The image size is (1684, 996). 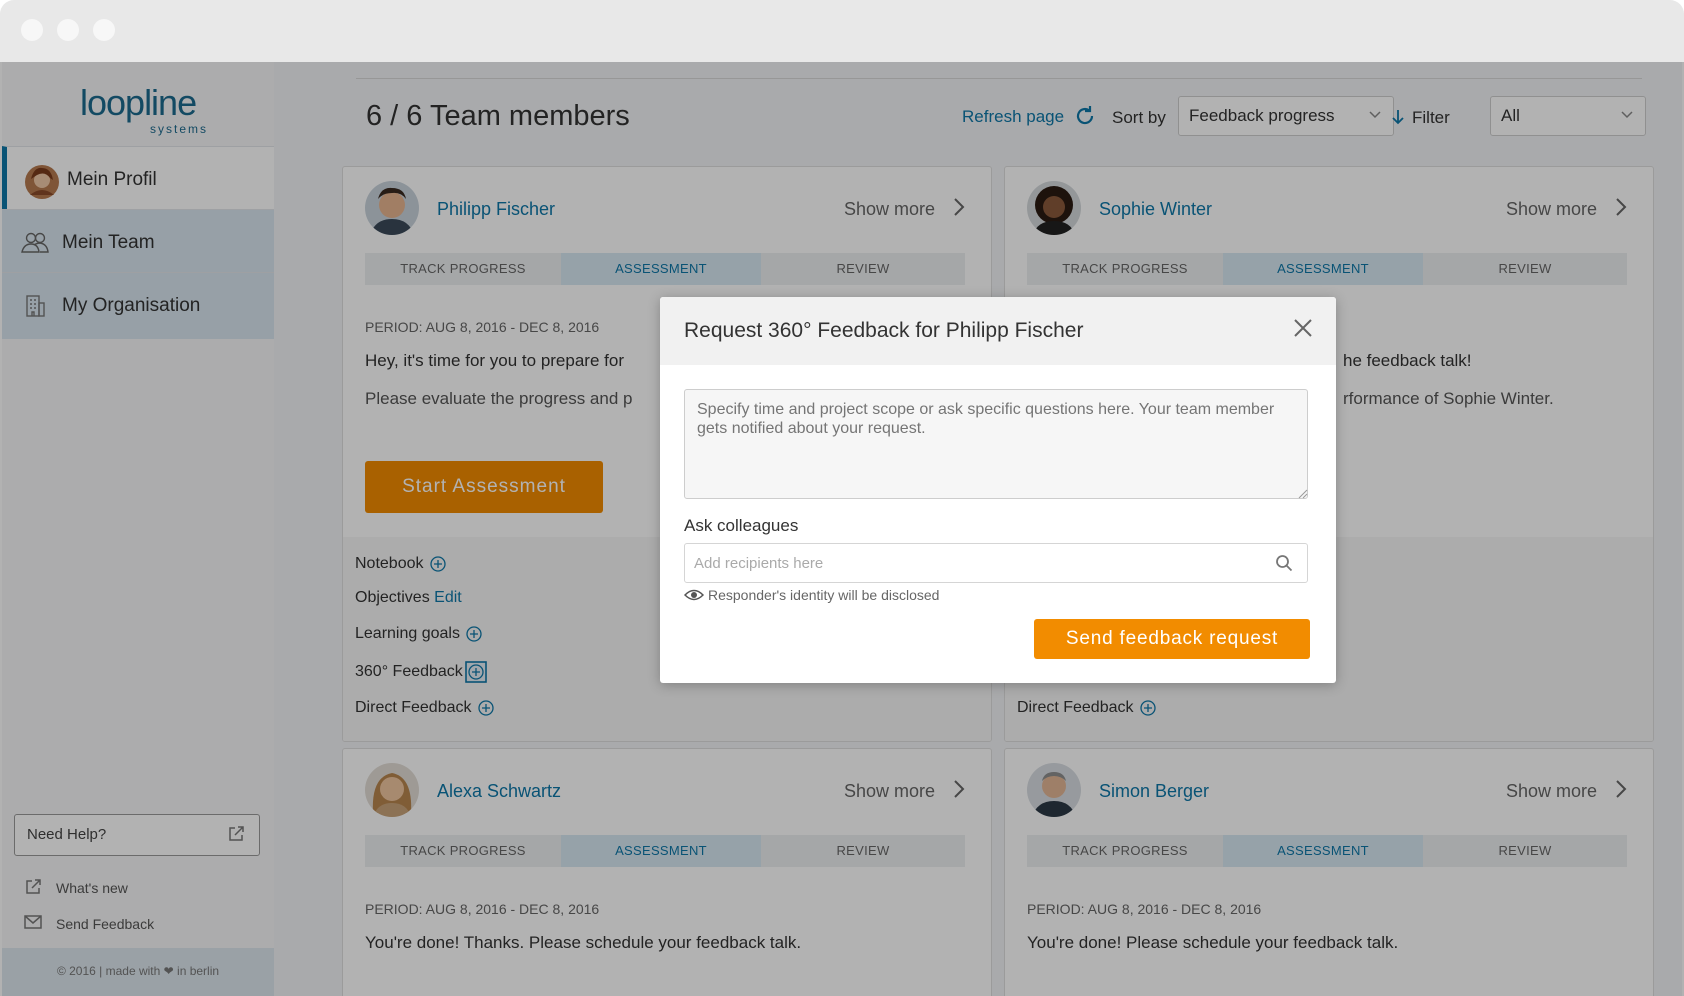 What do you see at coordinates (1303, 494) in the screenshot?
I see `resize-handle-icon` at bounding box center [1303, 494].